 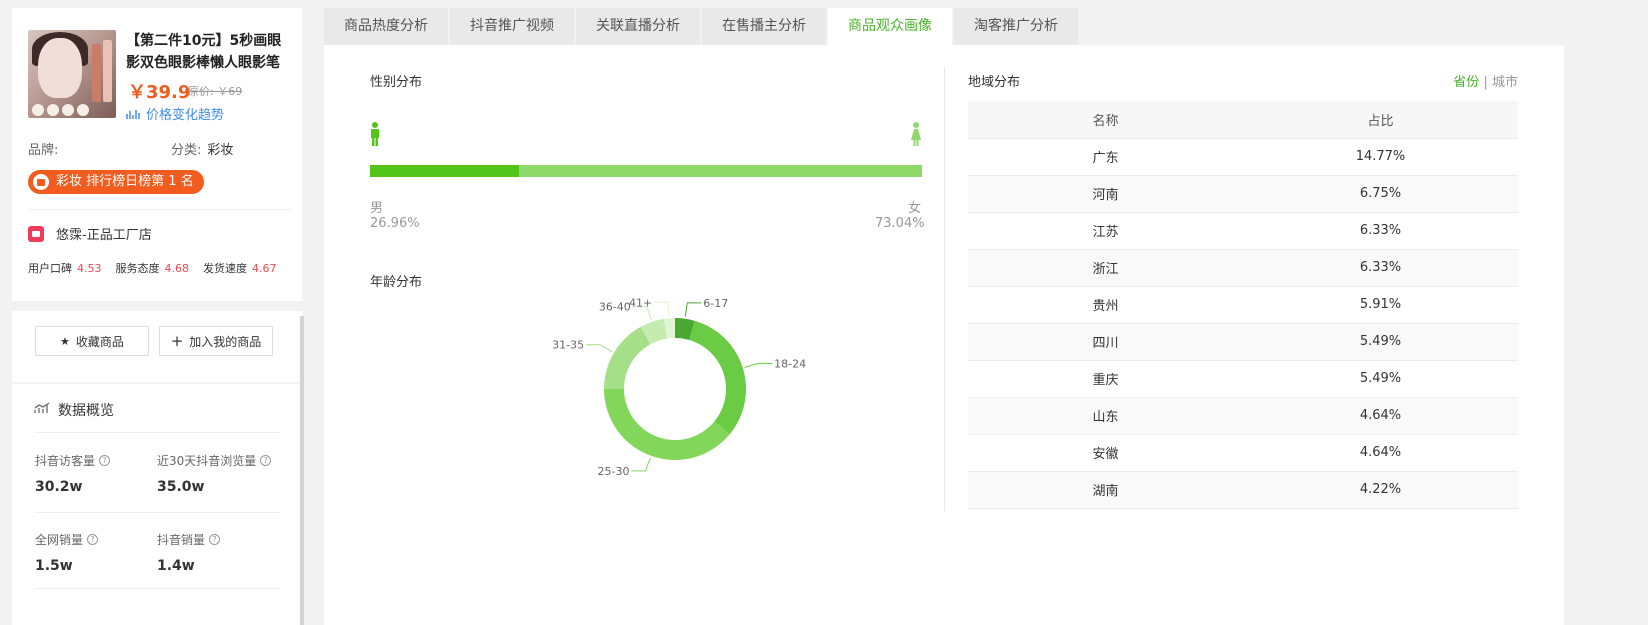 What do you see at coordinates (890, 26) in the screenshot?
I see `tab-audience-profile: 商品观众画像` at bounding box center [890, 26].